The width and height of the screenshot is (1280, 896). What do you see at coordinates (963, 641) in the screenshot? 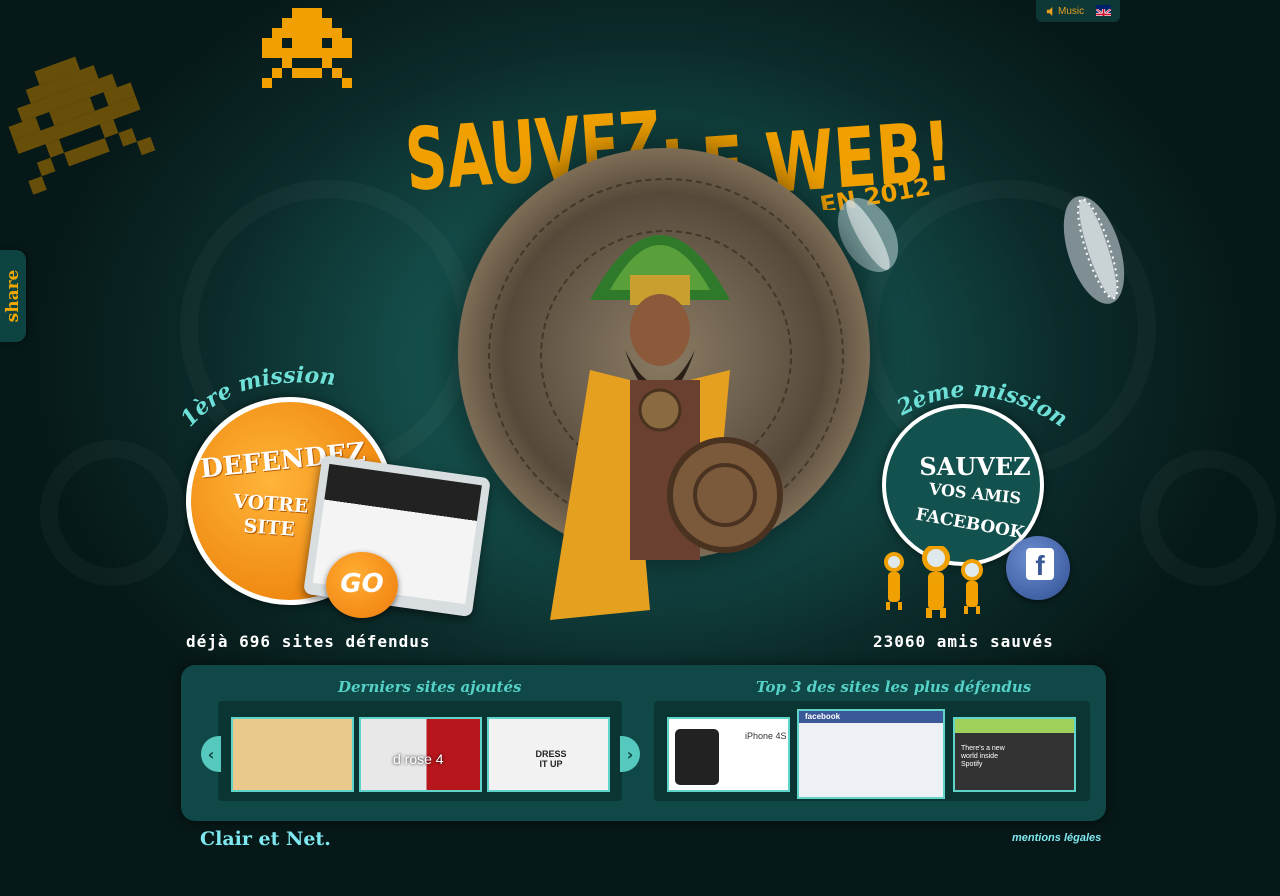
I see `friends-saved-count: 23060 amis sauvés` at bounding box center [963, 641].